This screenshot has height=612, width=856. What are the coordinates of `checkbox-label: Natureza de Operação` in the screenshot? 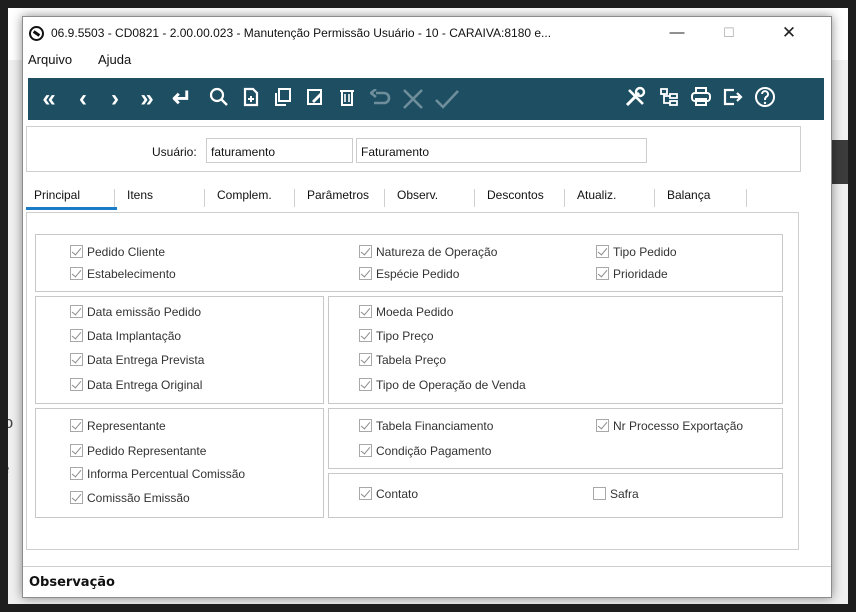 It's located at (437, 252).